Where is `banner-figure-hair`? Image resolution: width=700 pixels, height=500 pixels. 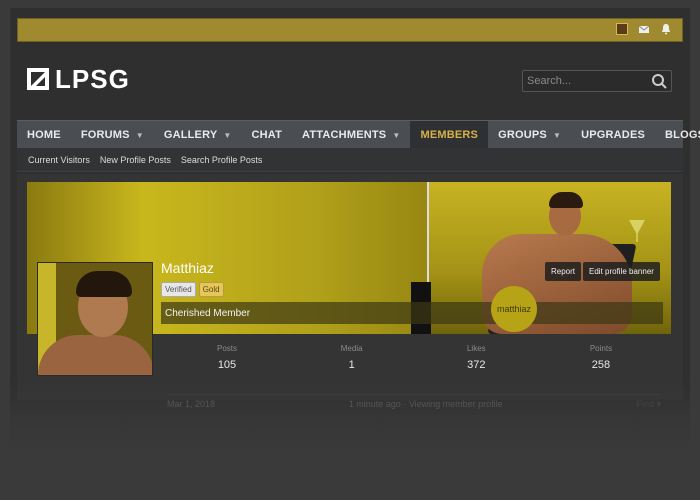
banner-figure-hair is located at coordinates (566, 200).